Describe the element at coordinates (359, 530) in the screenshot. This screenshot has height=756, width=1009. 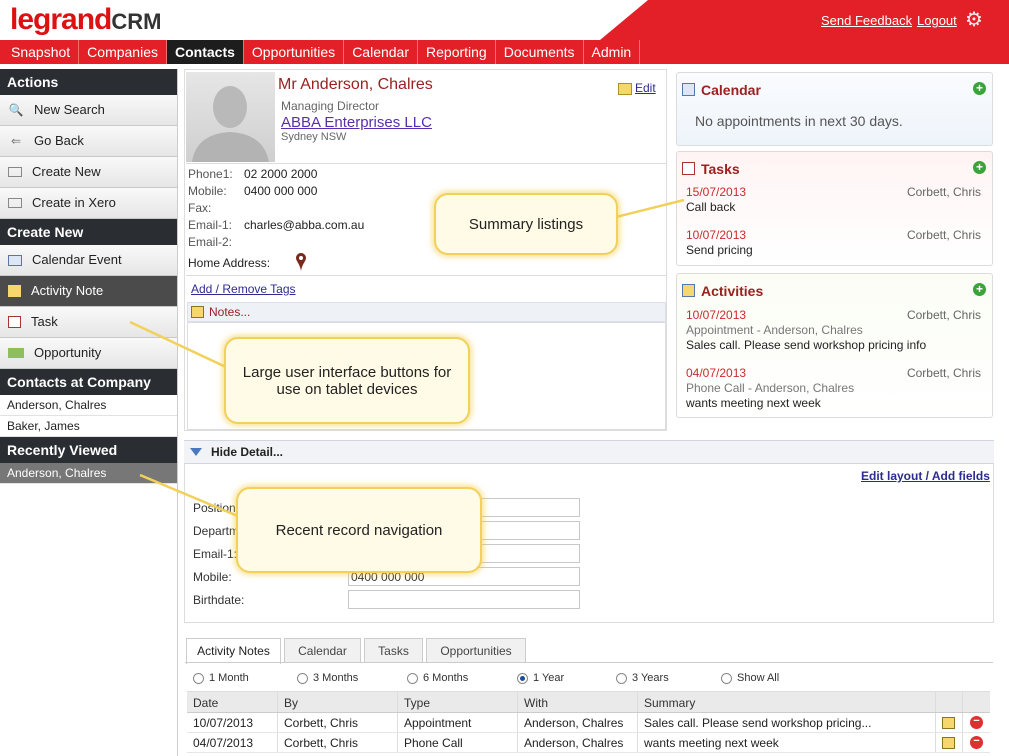
I see `callout-recent-navigation: Recent record navigation` at that location.